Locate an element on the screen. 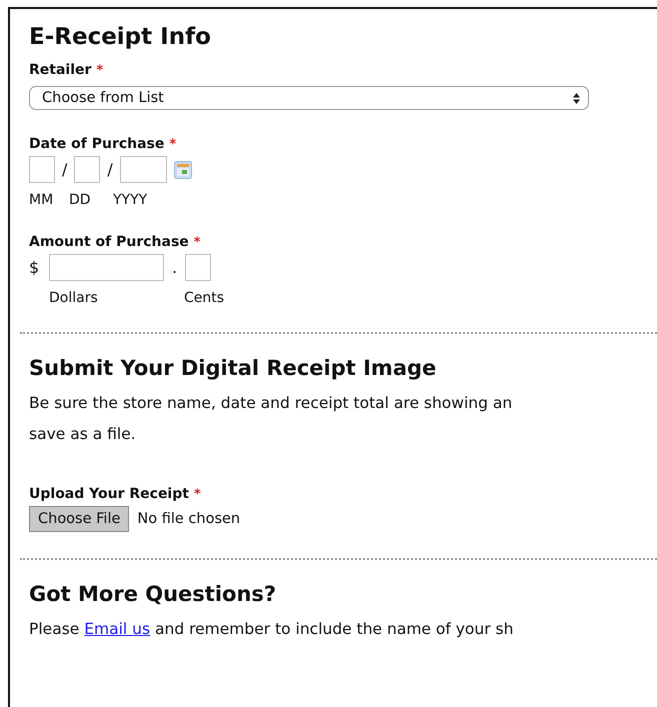 The image size is (657, 707). field-label: Upload Your Receipt is located at coordinates (109, 494).